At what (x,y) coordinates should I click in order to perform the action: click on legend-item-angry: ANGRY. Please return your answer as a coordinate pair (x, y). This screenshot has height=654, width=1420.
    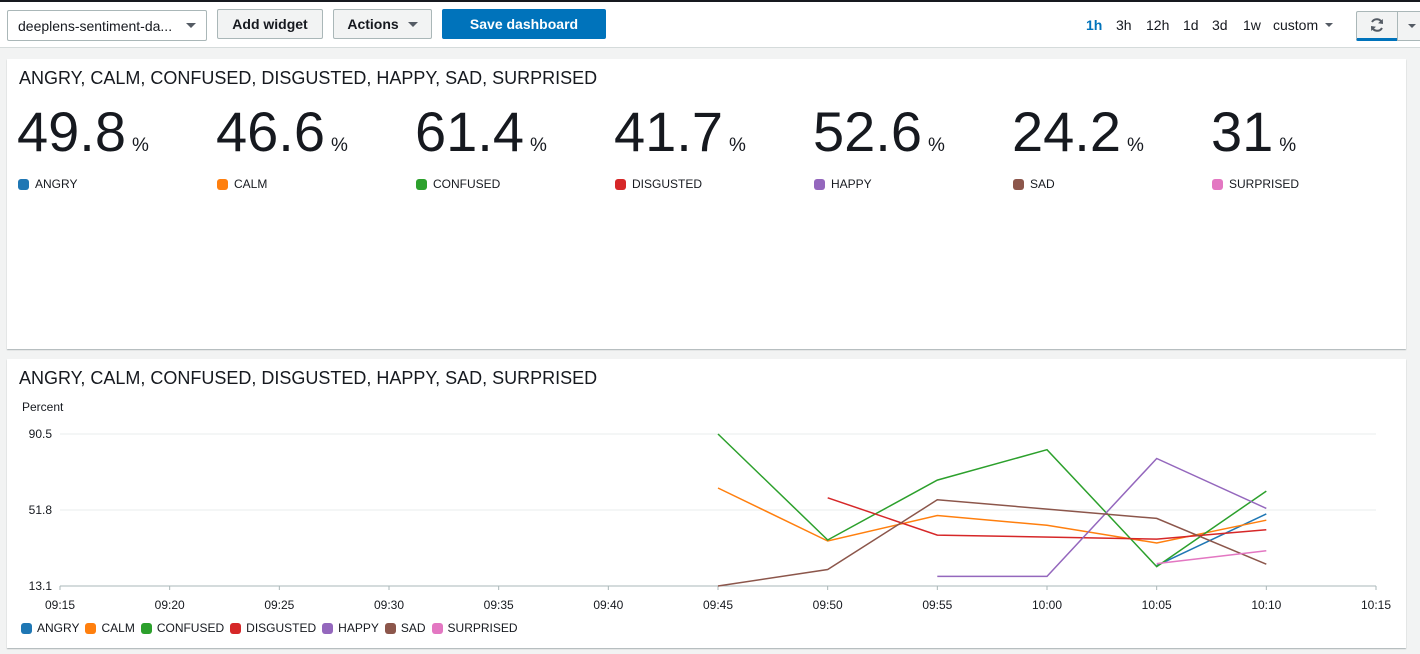
    Looking at the image, I should click on (50, 628).